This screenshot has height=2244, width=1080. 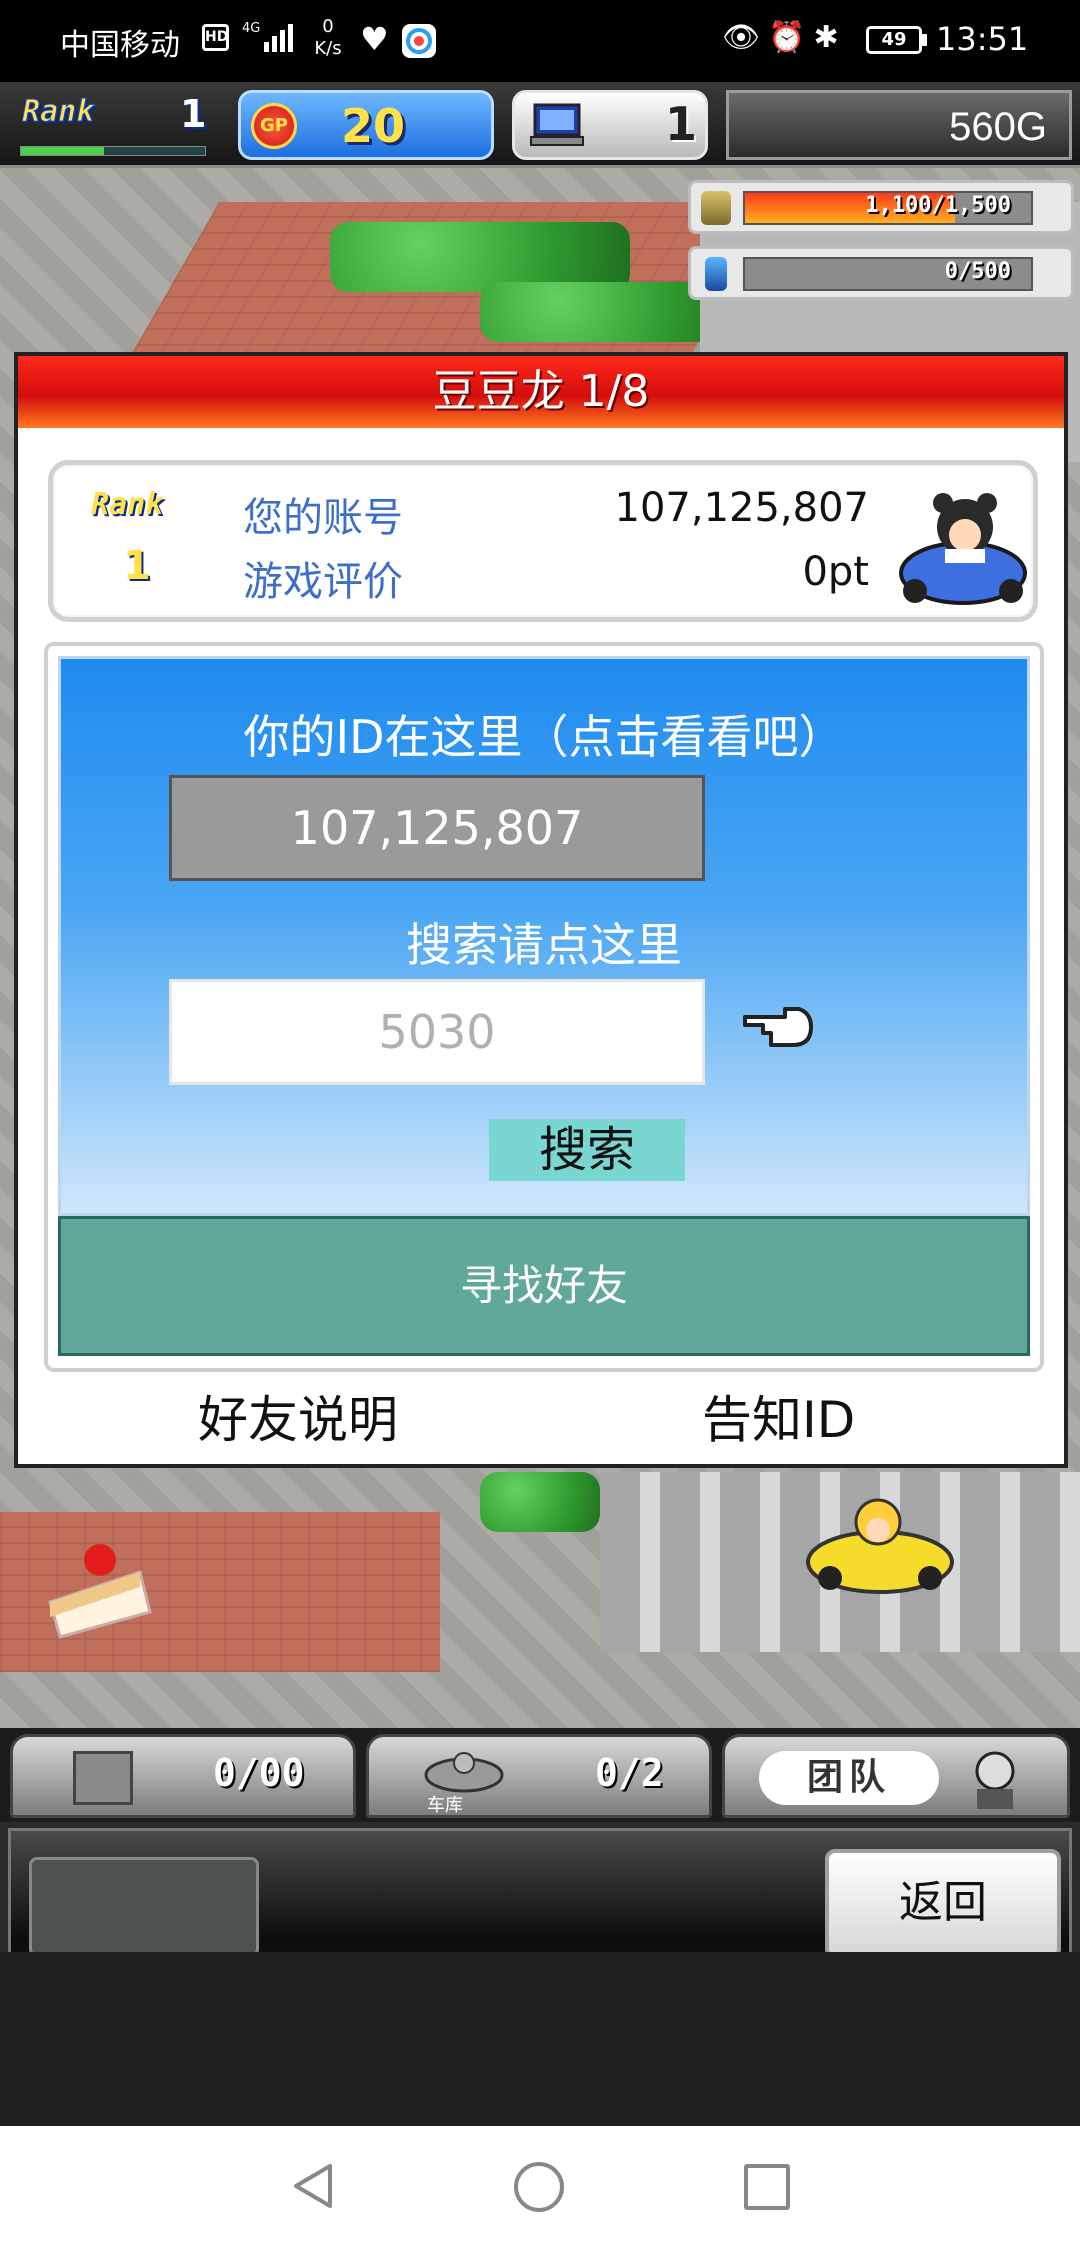 I want to click on garage-count: 0/2, so click(x=629, y=1773).